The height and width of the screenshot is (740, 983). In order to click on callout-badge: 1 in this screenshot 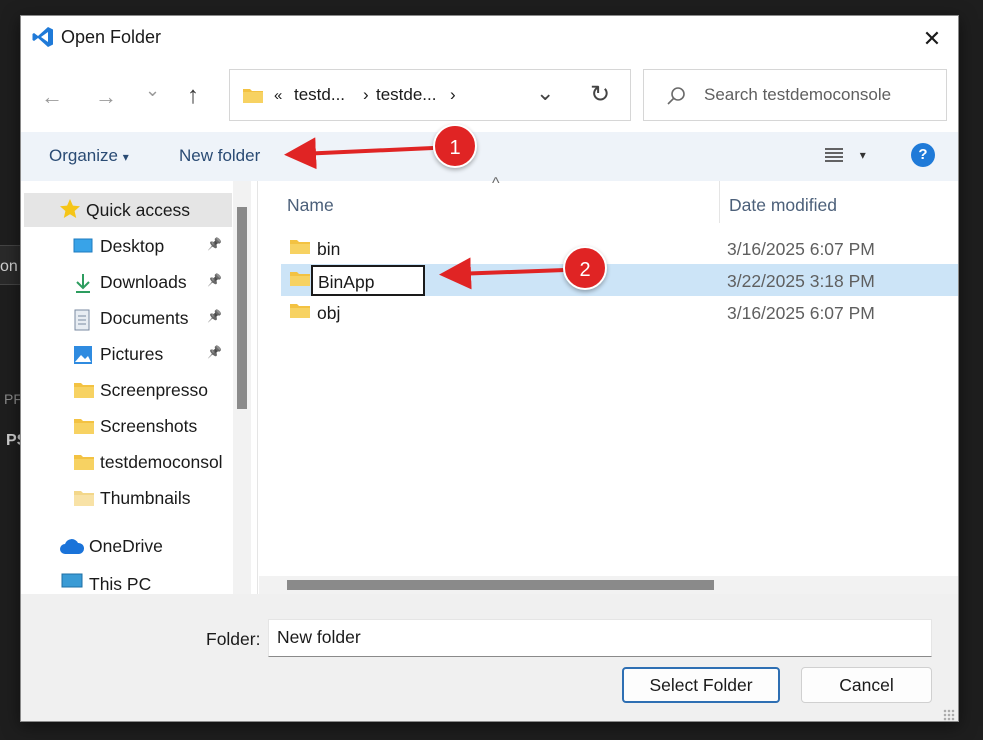, I will do `click(455, 146)`.